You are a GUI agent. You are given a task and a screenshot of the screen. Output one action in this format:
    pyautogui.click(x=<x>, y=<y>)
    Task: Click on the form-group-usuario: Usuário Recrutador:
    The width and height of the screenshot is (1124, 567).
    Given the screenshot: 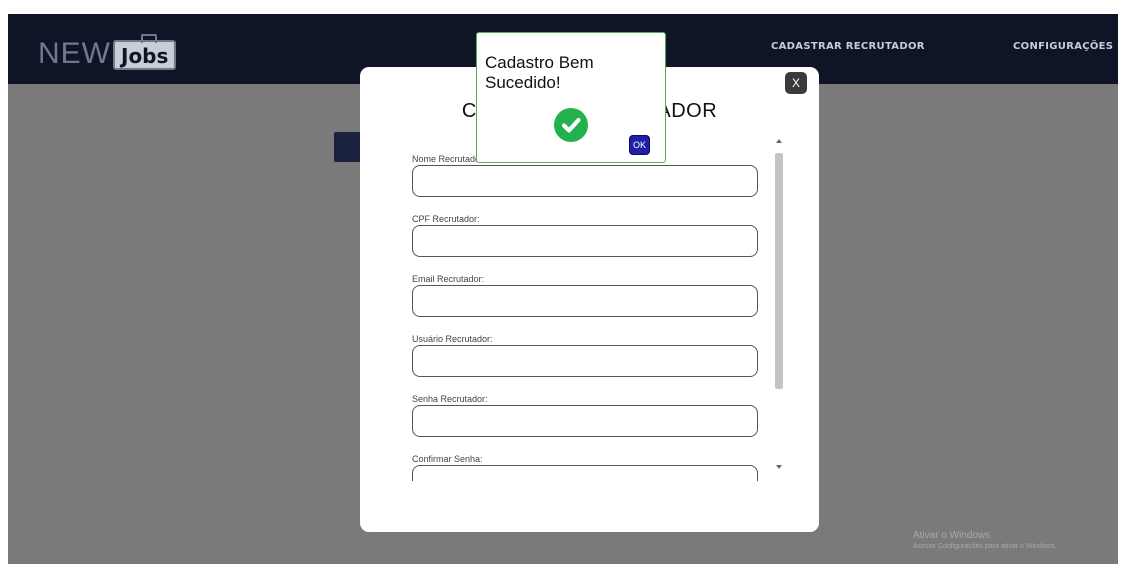 What is the action you would take?
    pyautogui.click(x=587, y=361)
    